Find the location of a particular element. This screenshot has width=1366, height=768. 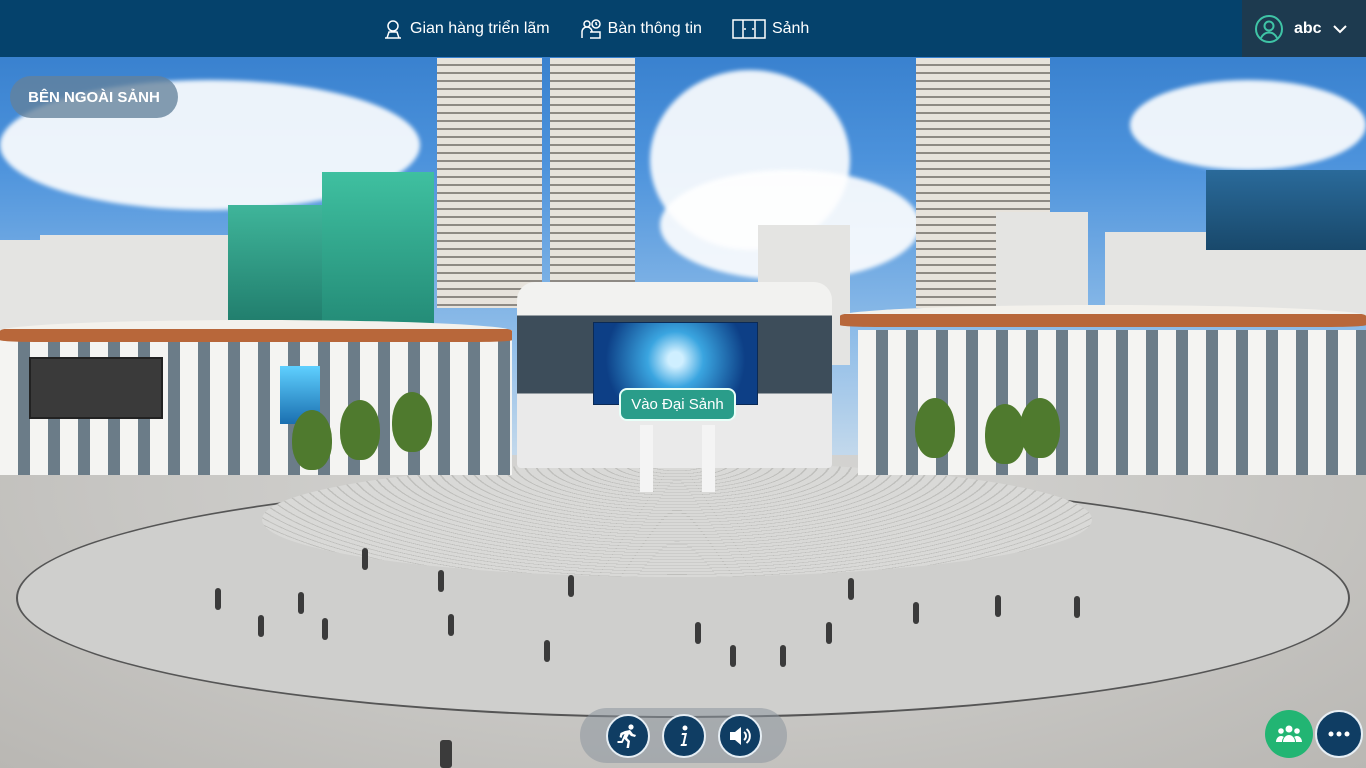

user-menu: abc is located at coordinates (1304, 28).